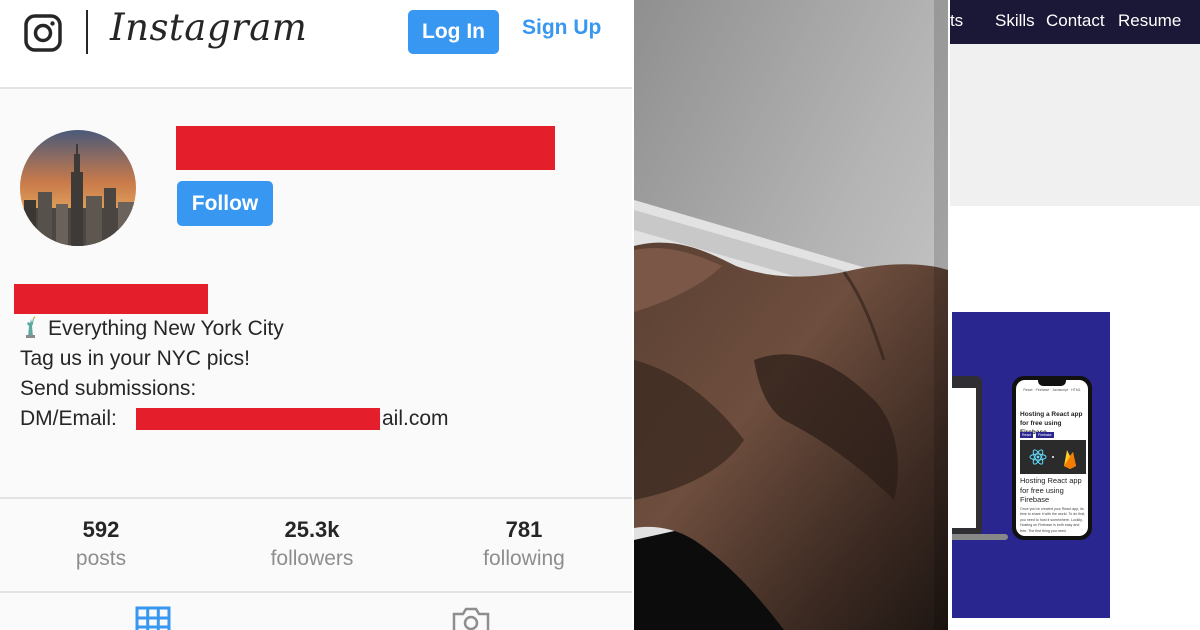 The height and width of the screenshot is (630, 1200). I want to click on bio-email-prefix: DM/Email:, so click(68, 418).